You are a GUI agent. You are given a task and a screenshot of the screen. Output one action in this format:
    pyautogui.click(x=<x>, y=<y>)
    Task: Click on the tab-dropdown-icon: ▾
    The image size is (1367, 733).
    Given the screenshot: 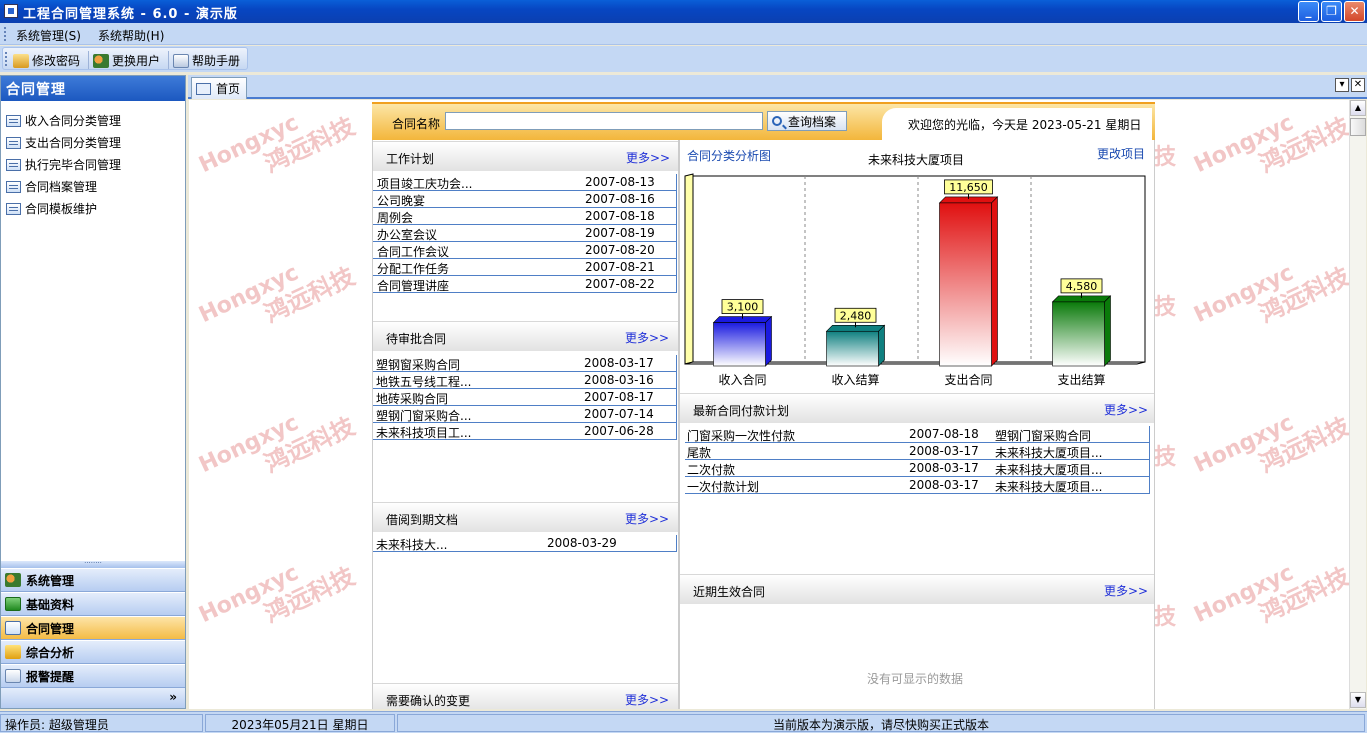 What is the action you would take?
    pyautogui.click(x=1342, y=85)
    